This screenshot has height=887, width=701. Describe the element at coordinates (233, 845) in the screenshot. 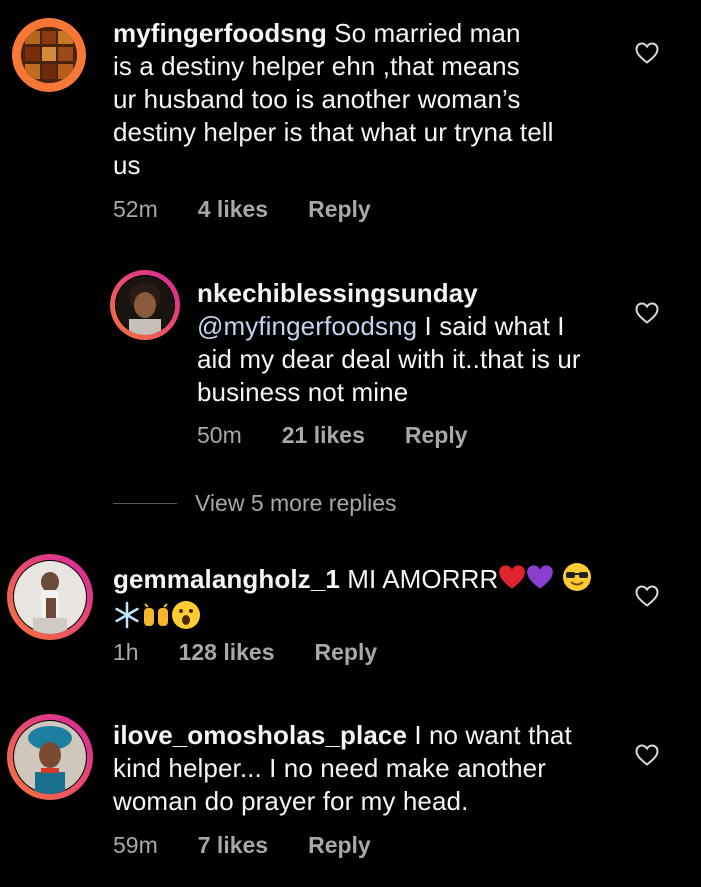

I see `likes-count: 7 likes` at that location.